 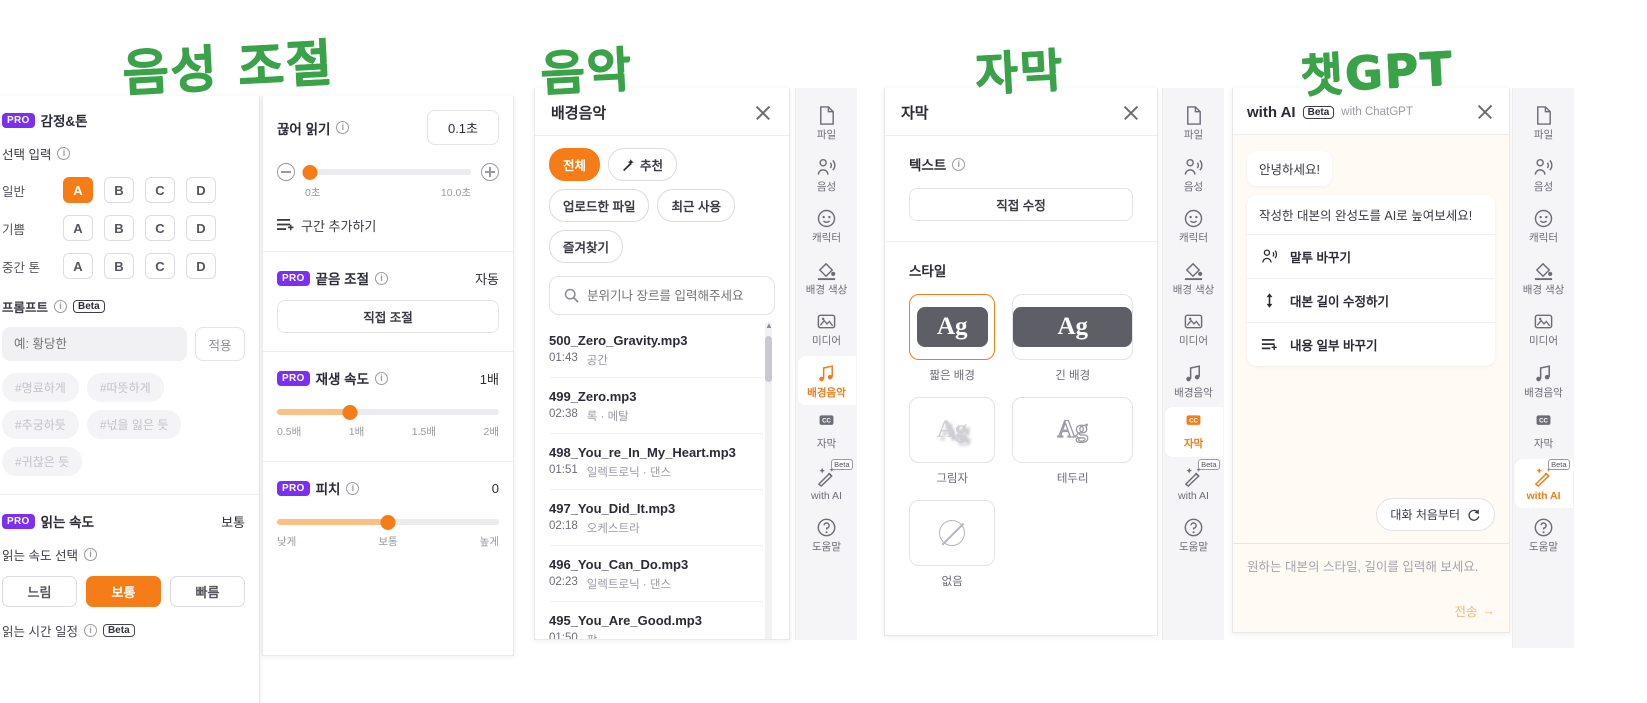 I want to click on ai-menu-change-tone: 말투 바꾸기, so click(x=1371, y=257).